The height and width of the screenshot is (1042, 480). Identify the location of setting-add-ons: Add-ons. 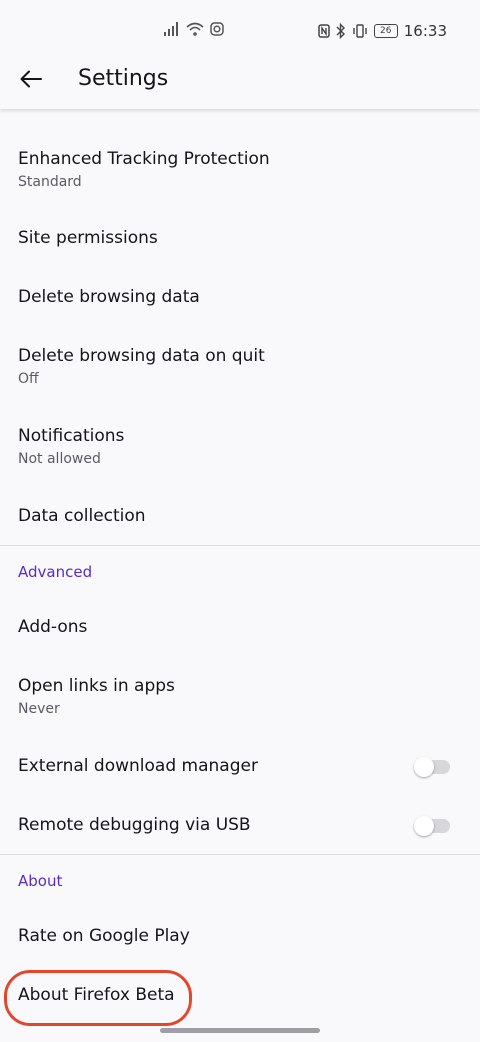
(240, 627).